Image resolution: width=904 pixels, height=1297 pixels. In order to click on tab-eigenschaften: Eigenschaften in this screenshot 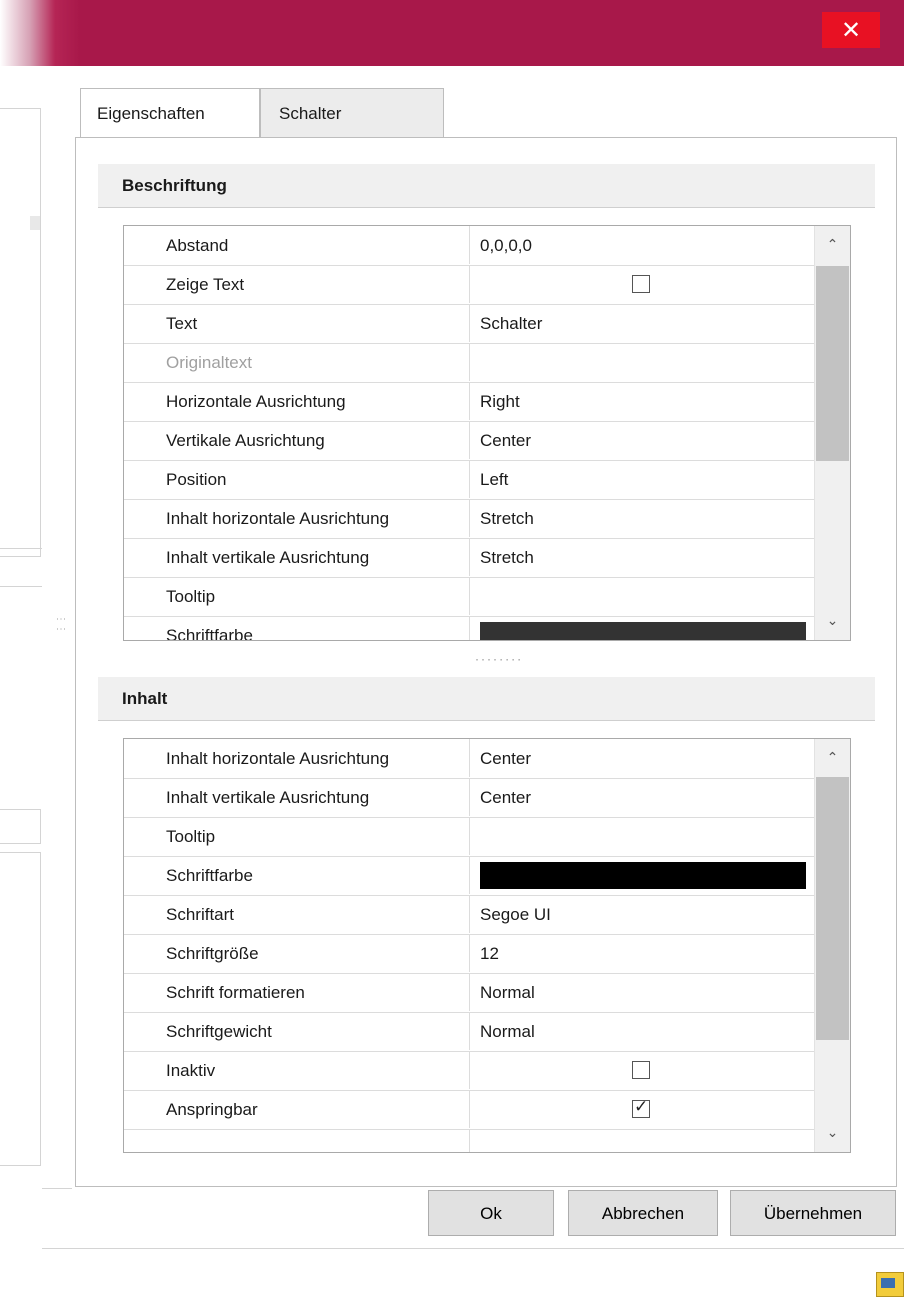, I will do `click(170, 113)`.